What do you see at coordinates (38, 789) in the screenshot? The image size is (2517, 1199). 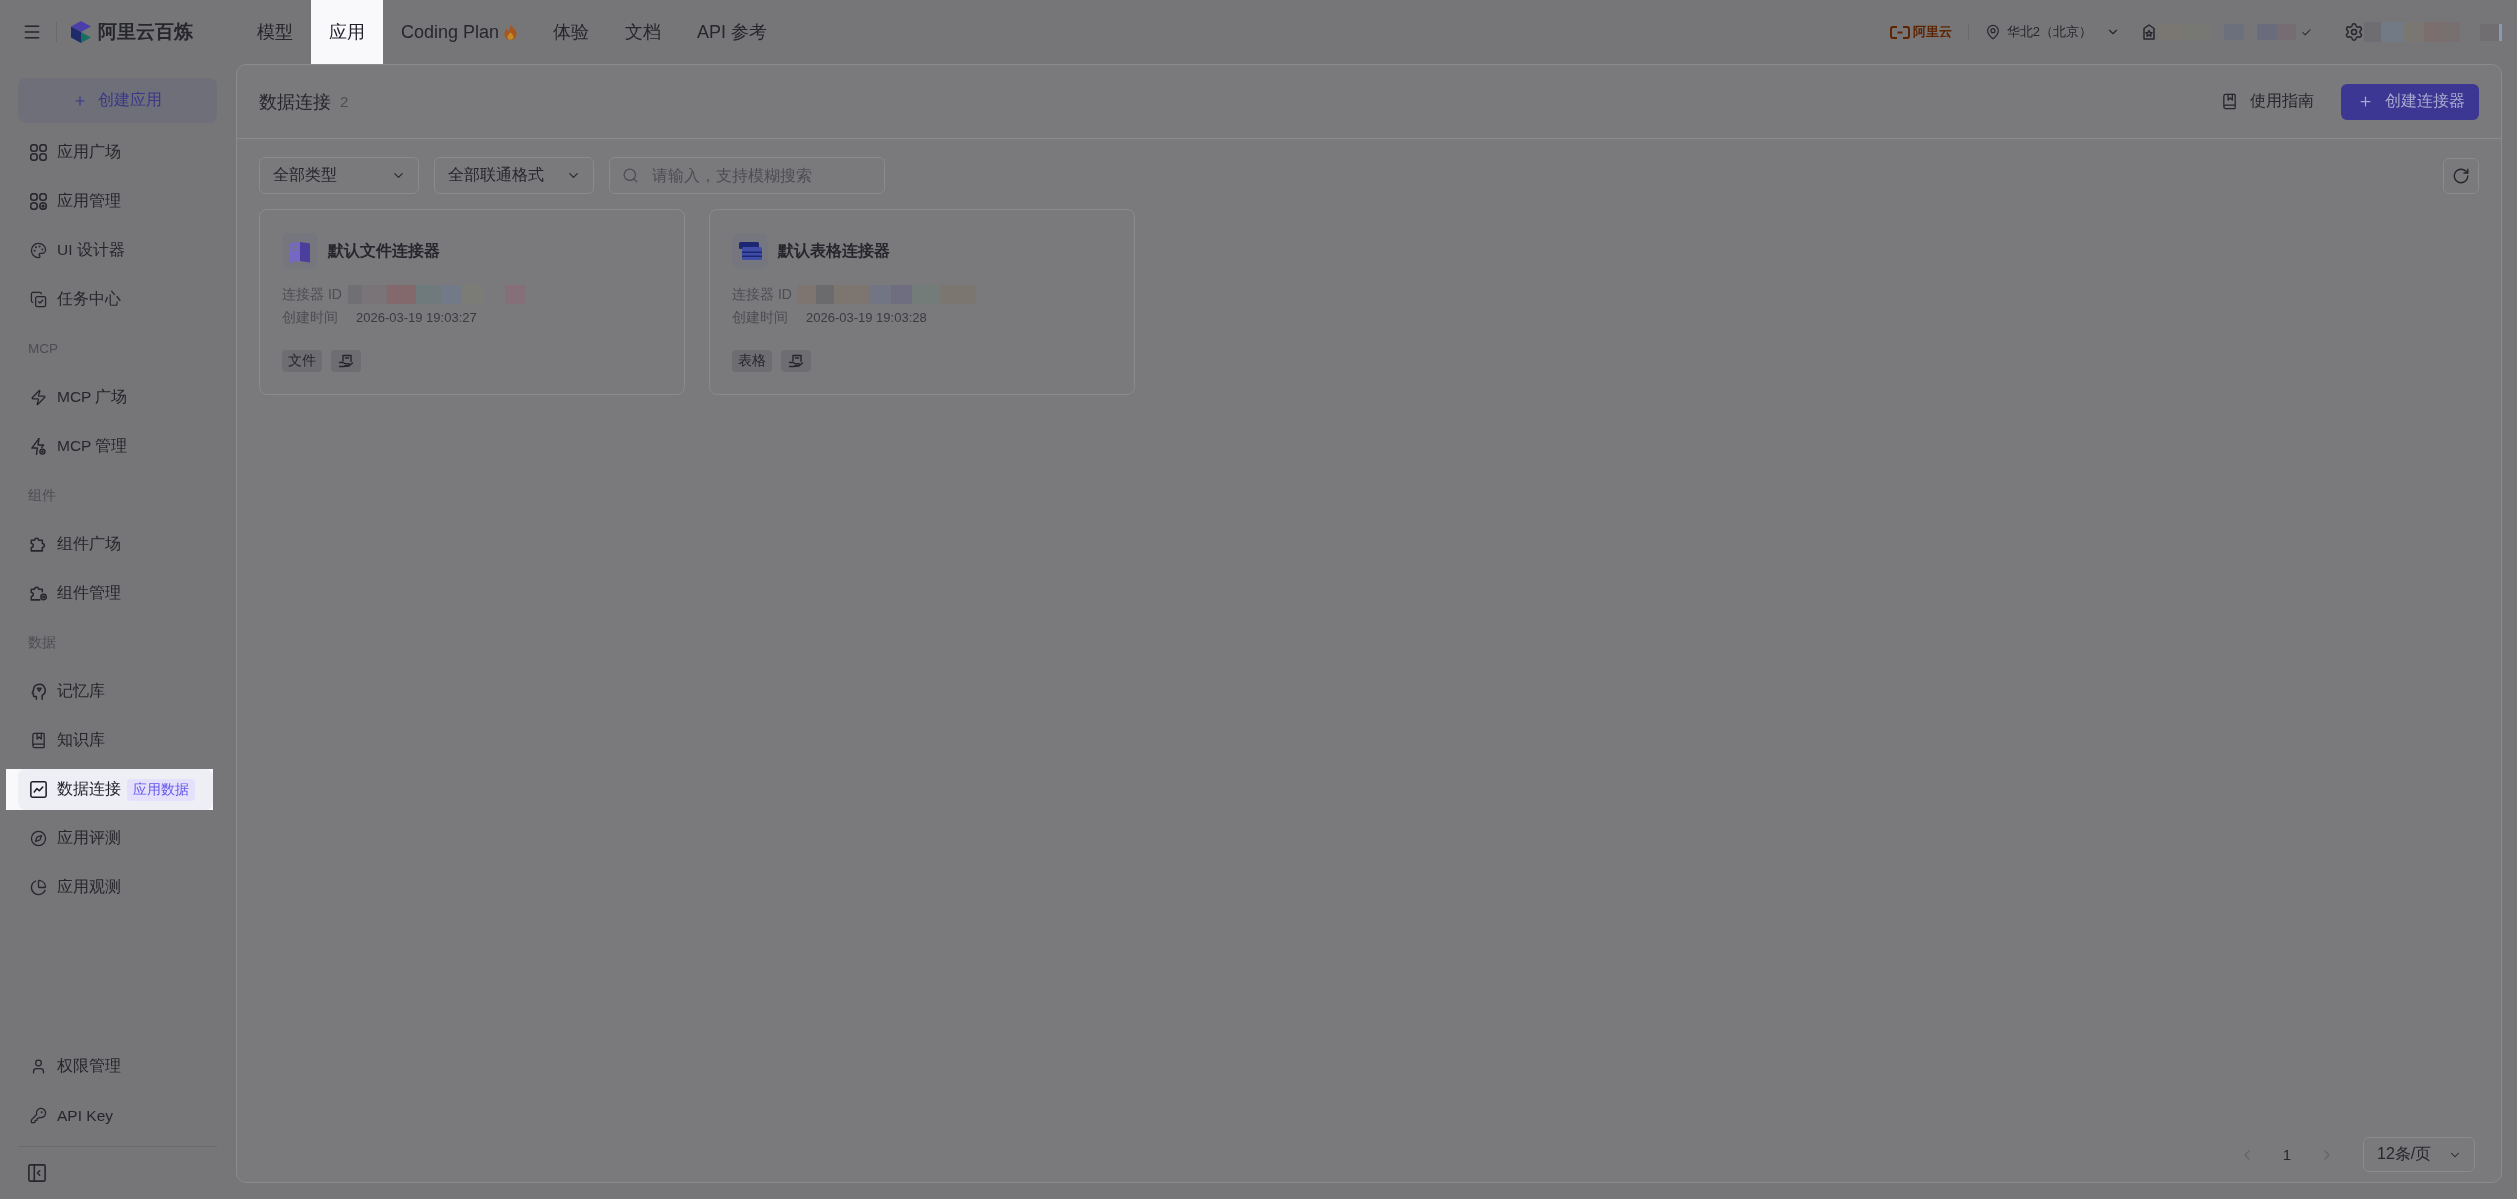 I see `line-chart-icon` at bounding box center [38, 789].